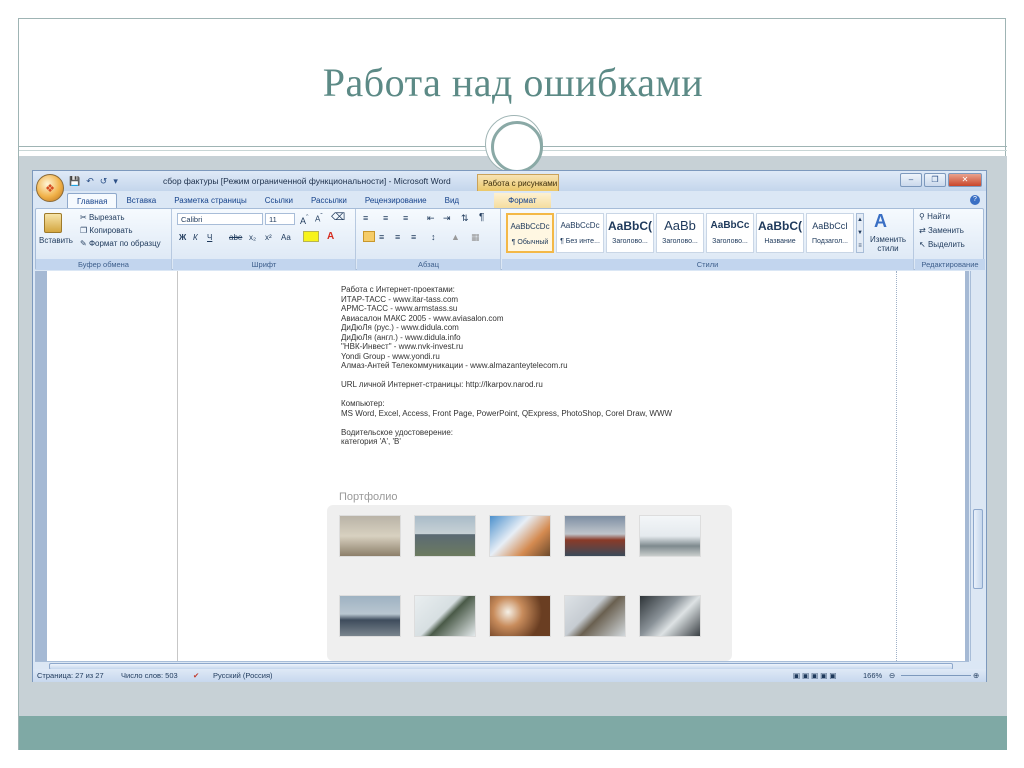 The image size is (1024, 768). I want to click on shading-icon: ▲, so click(455, 237).